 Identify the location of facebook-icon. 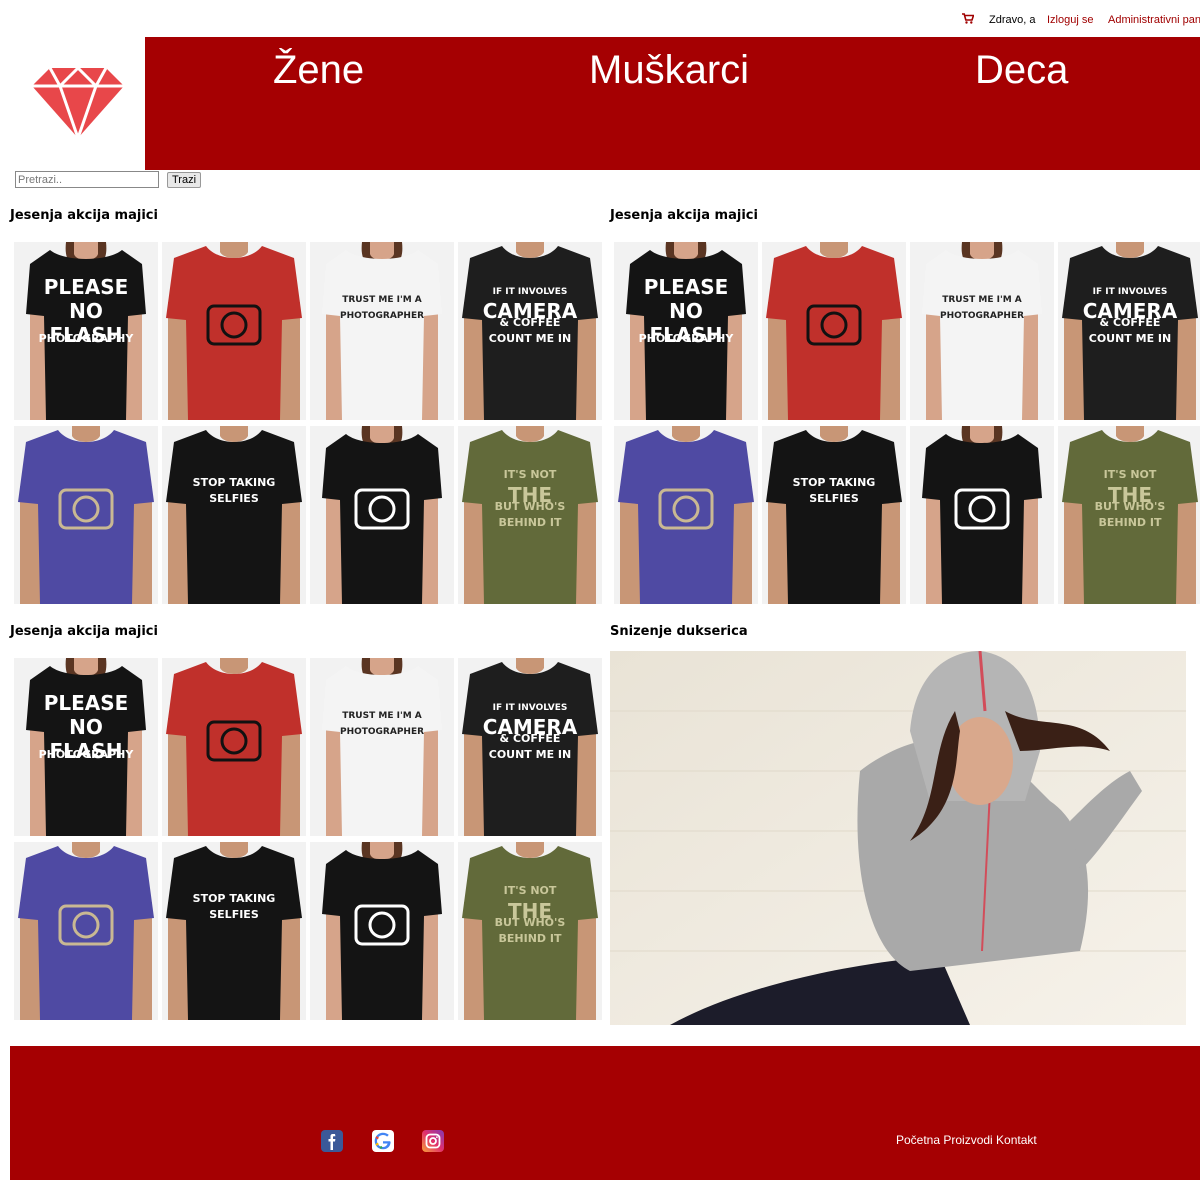
(332, 1141).